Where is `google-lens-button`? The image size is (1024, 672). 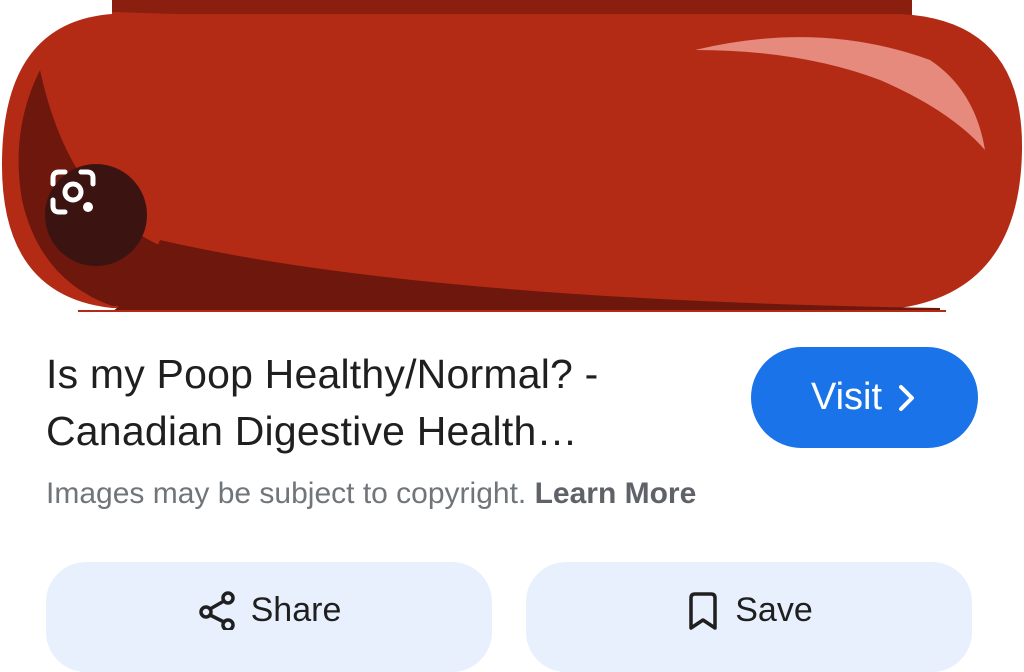
google-lens-button is located at coordinates (96, 215).